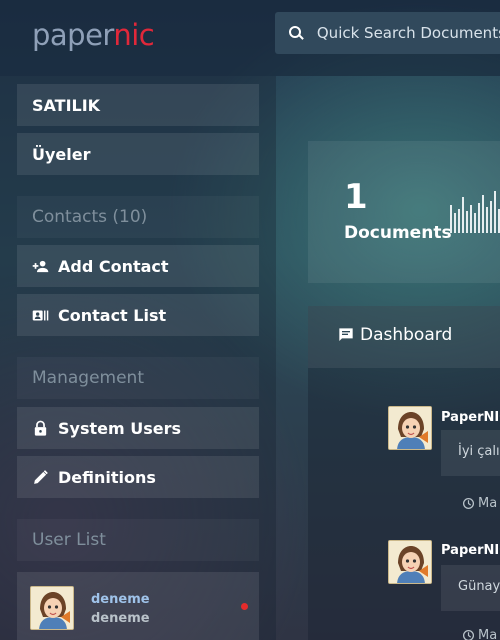  I want to click on documents-label: Documents, so click(398, 233).